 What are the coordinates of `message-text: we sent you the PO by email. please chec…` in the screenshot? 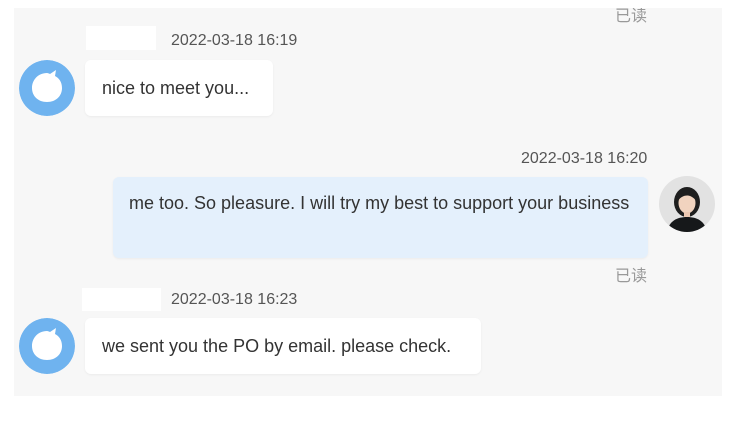 It's located at (277, 346).